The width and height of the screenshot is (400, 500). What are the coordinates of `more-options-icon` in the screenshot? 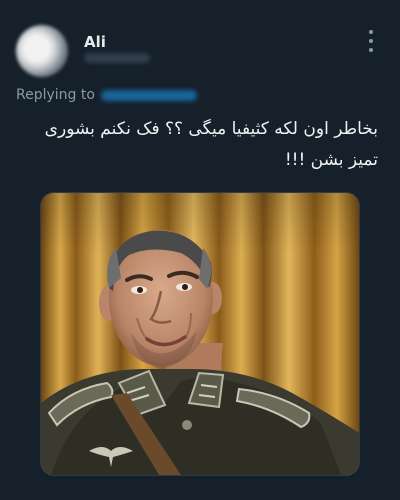 It's located at (371, 41).